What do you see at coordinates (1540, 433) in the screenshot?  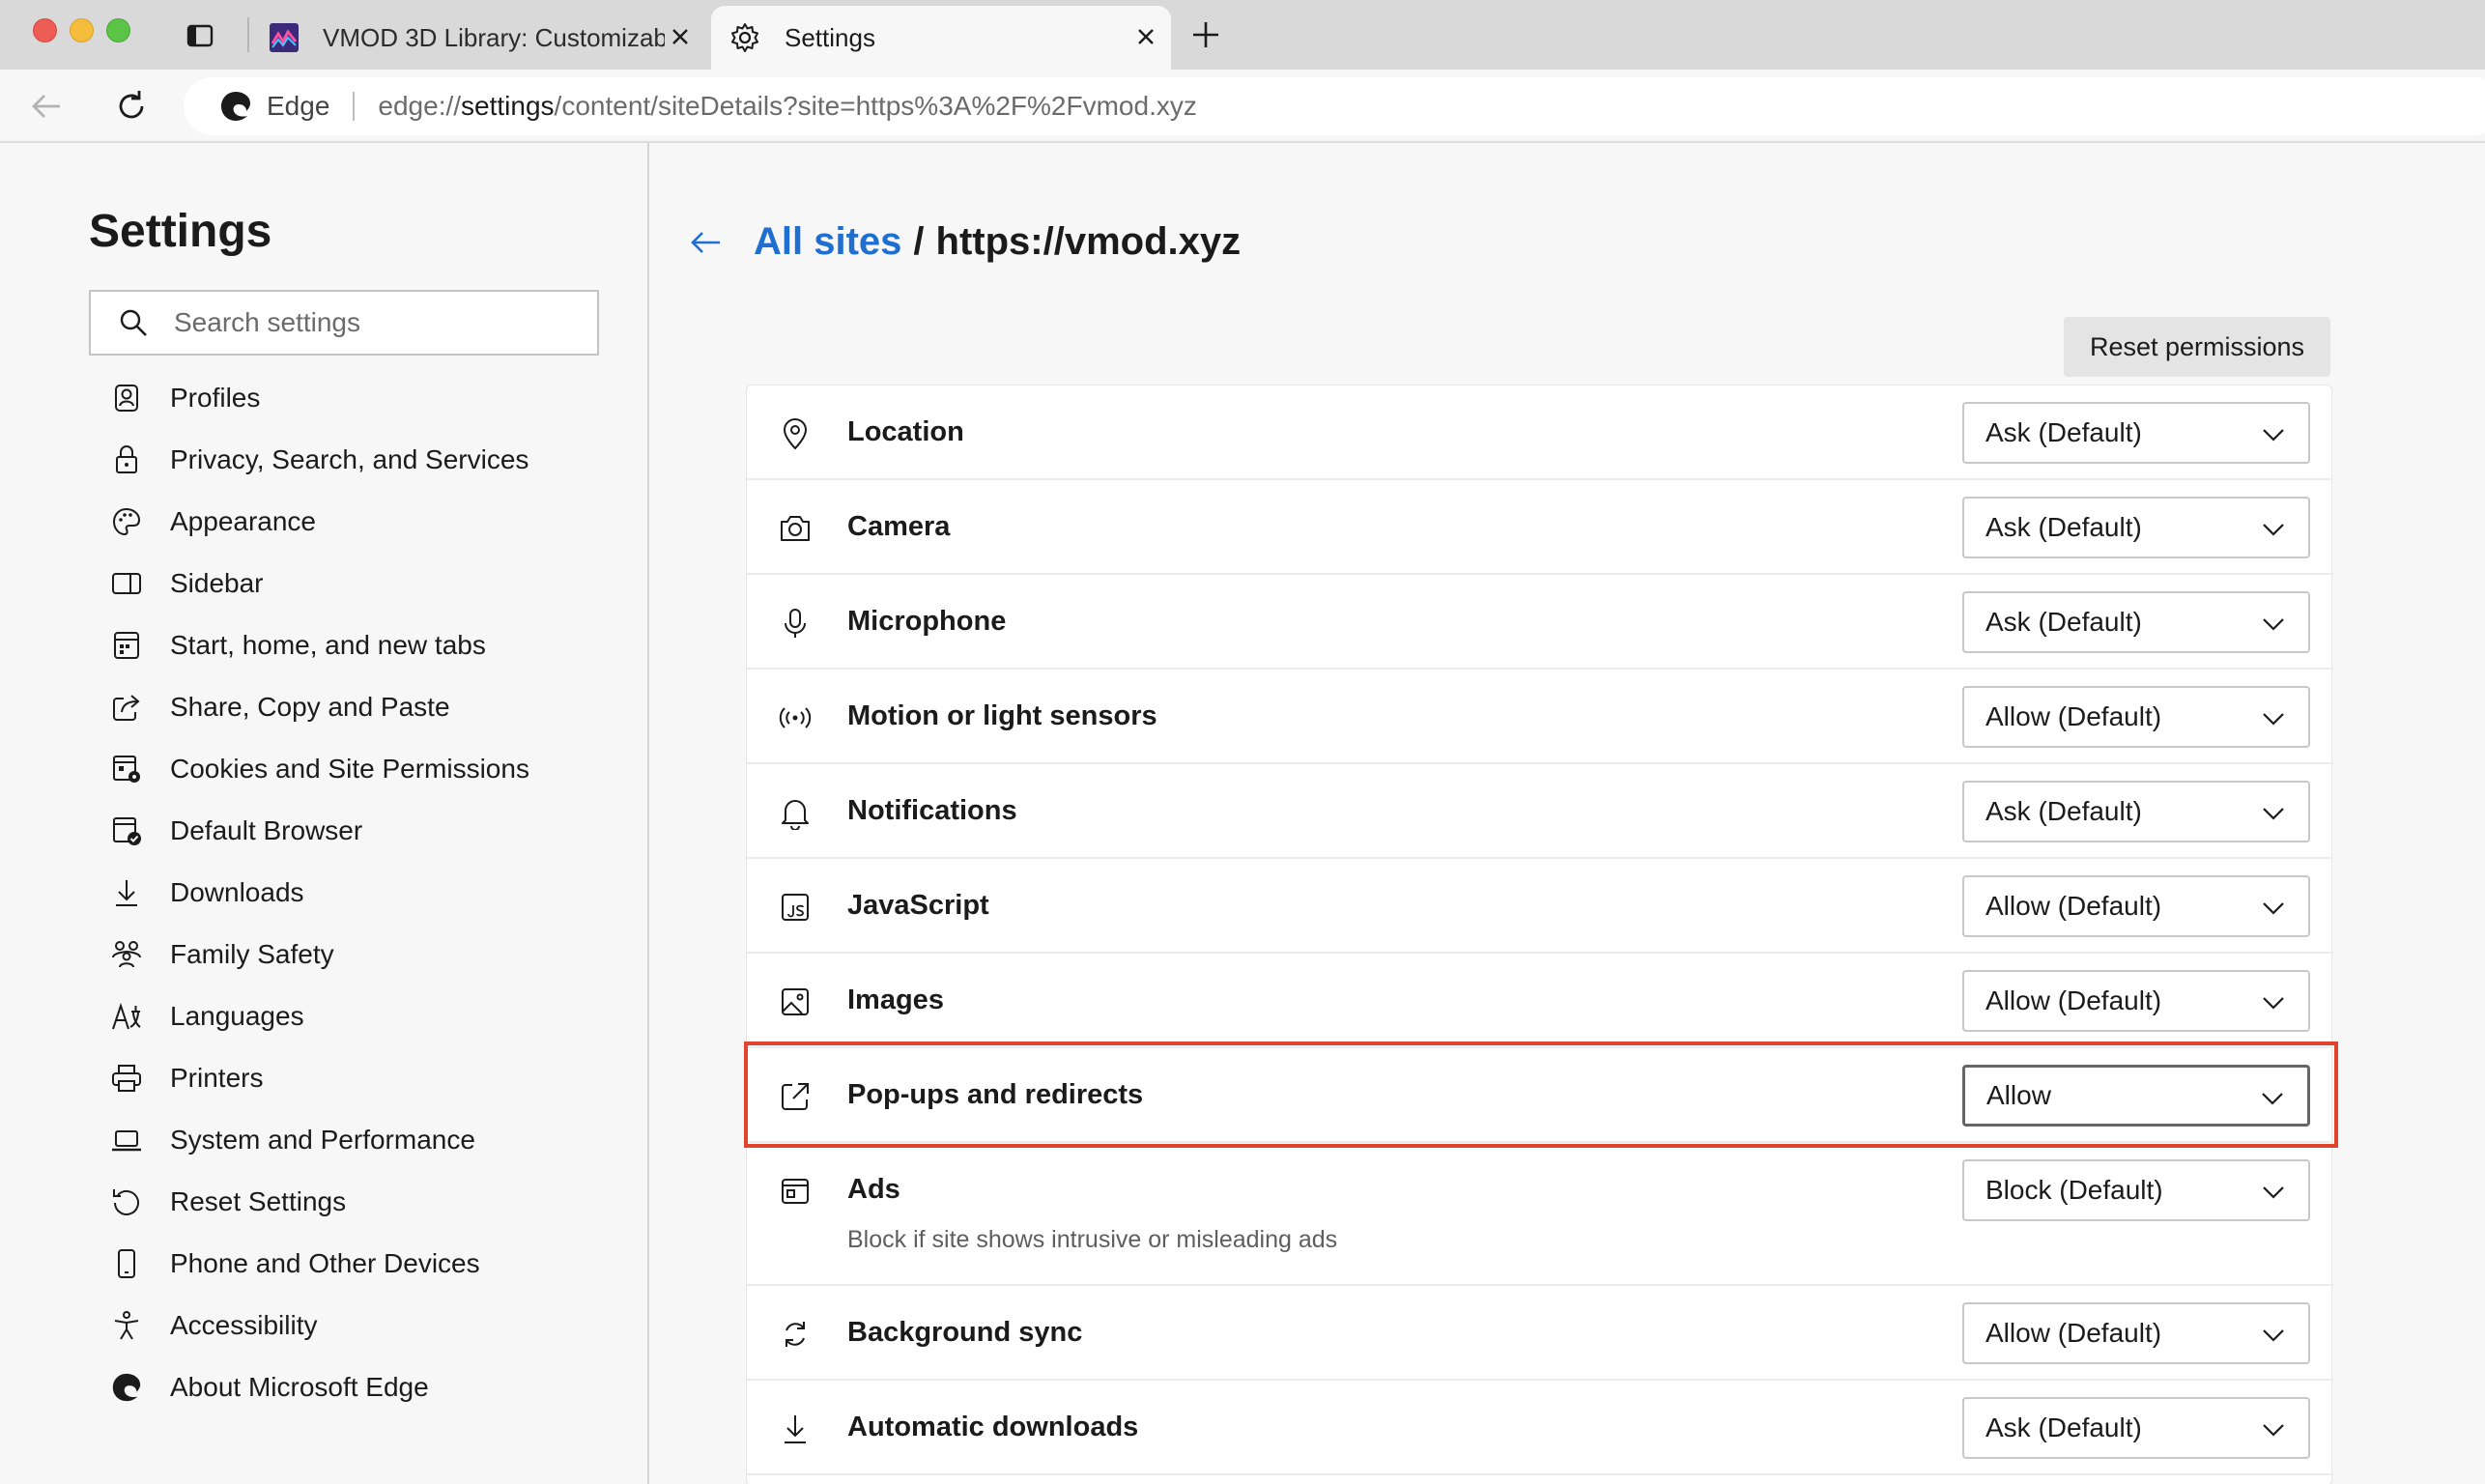 I see `permission-row-location: Location Ask (Default)` at bounding box center [1540, 433].